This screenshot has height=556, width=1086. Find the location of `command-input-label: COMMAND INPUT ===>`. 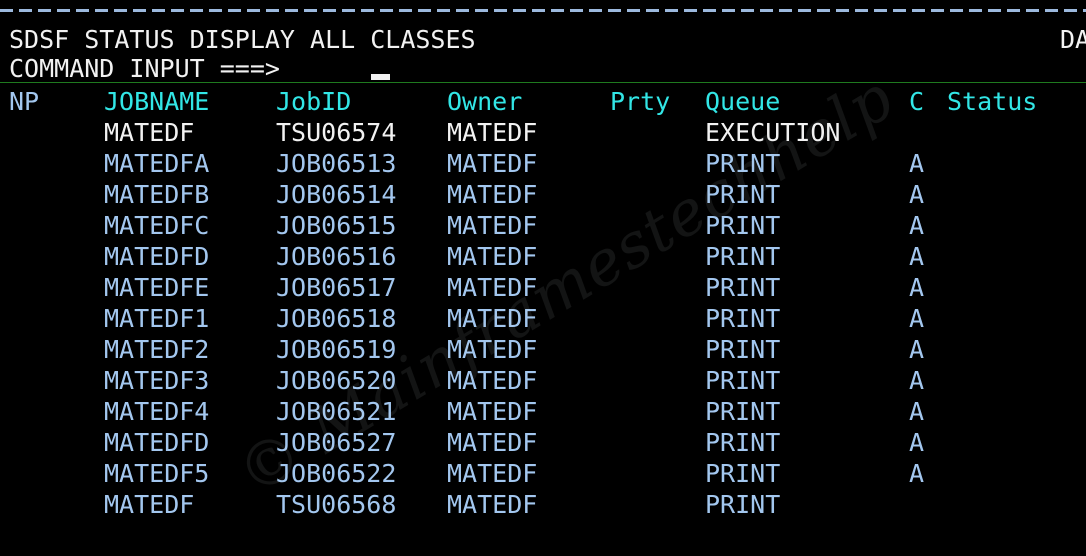

command-input-label: COMMAND INPUT ===> is located at coordinates (144, 68).